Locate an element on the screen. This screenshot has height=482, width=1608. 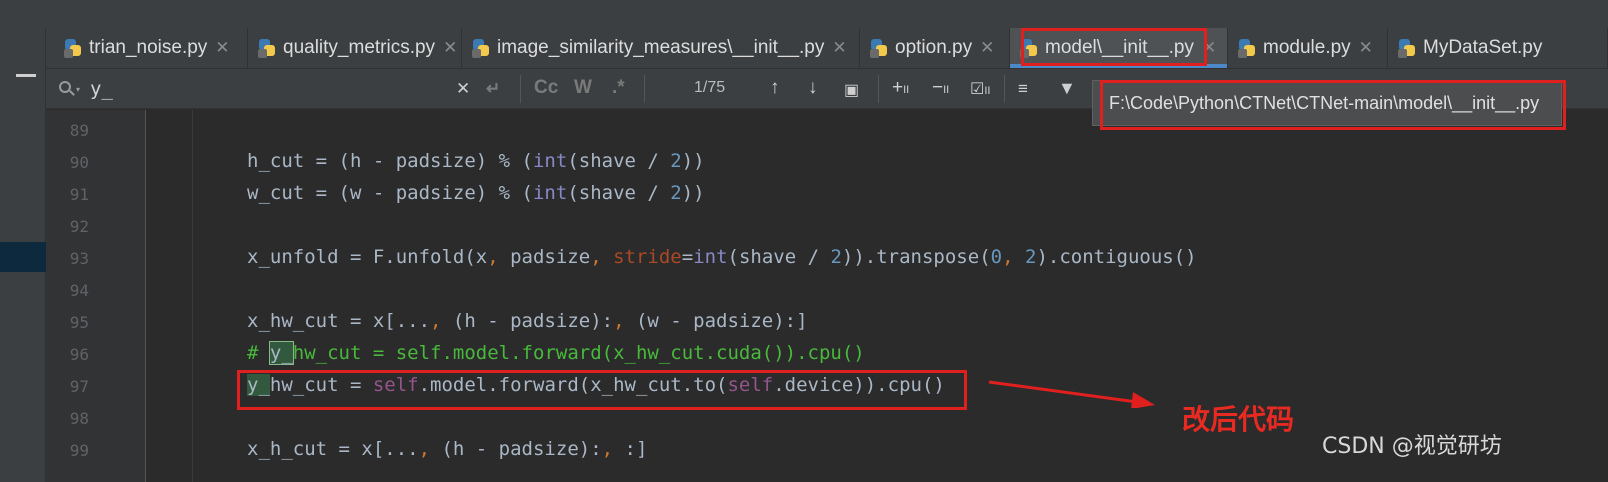
tab-module: module.py ✕ is located at coordinates (1308, 48).